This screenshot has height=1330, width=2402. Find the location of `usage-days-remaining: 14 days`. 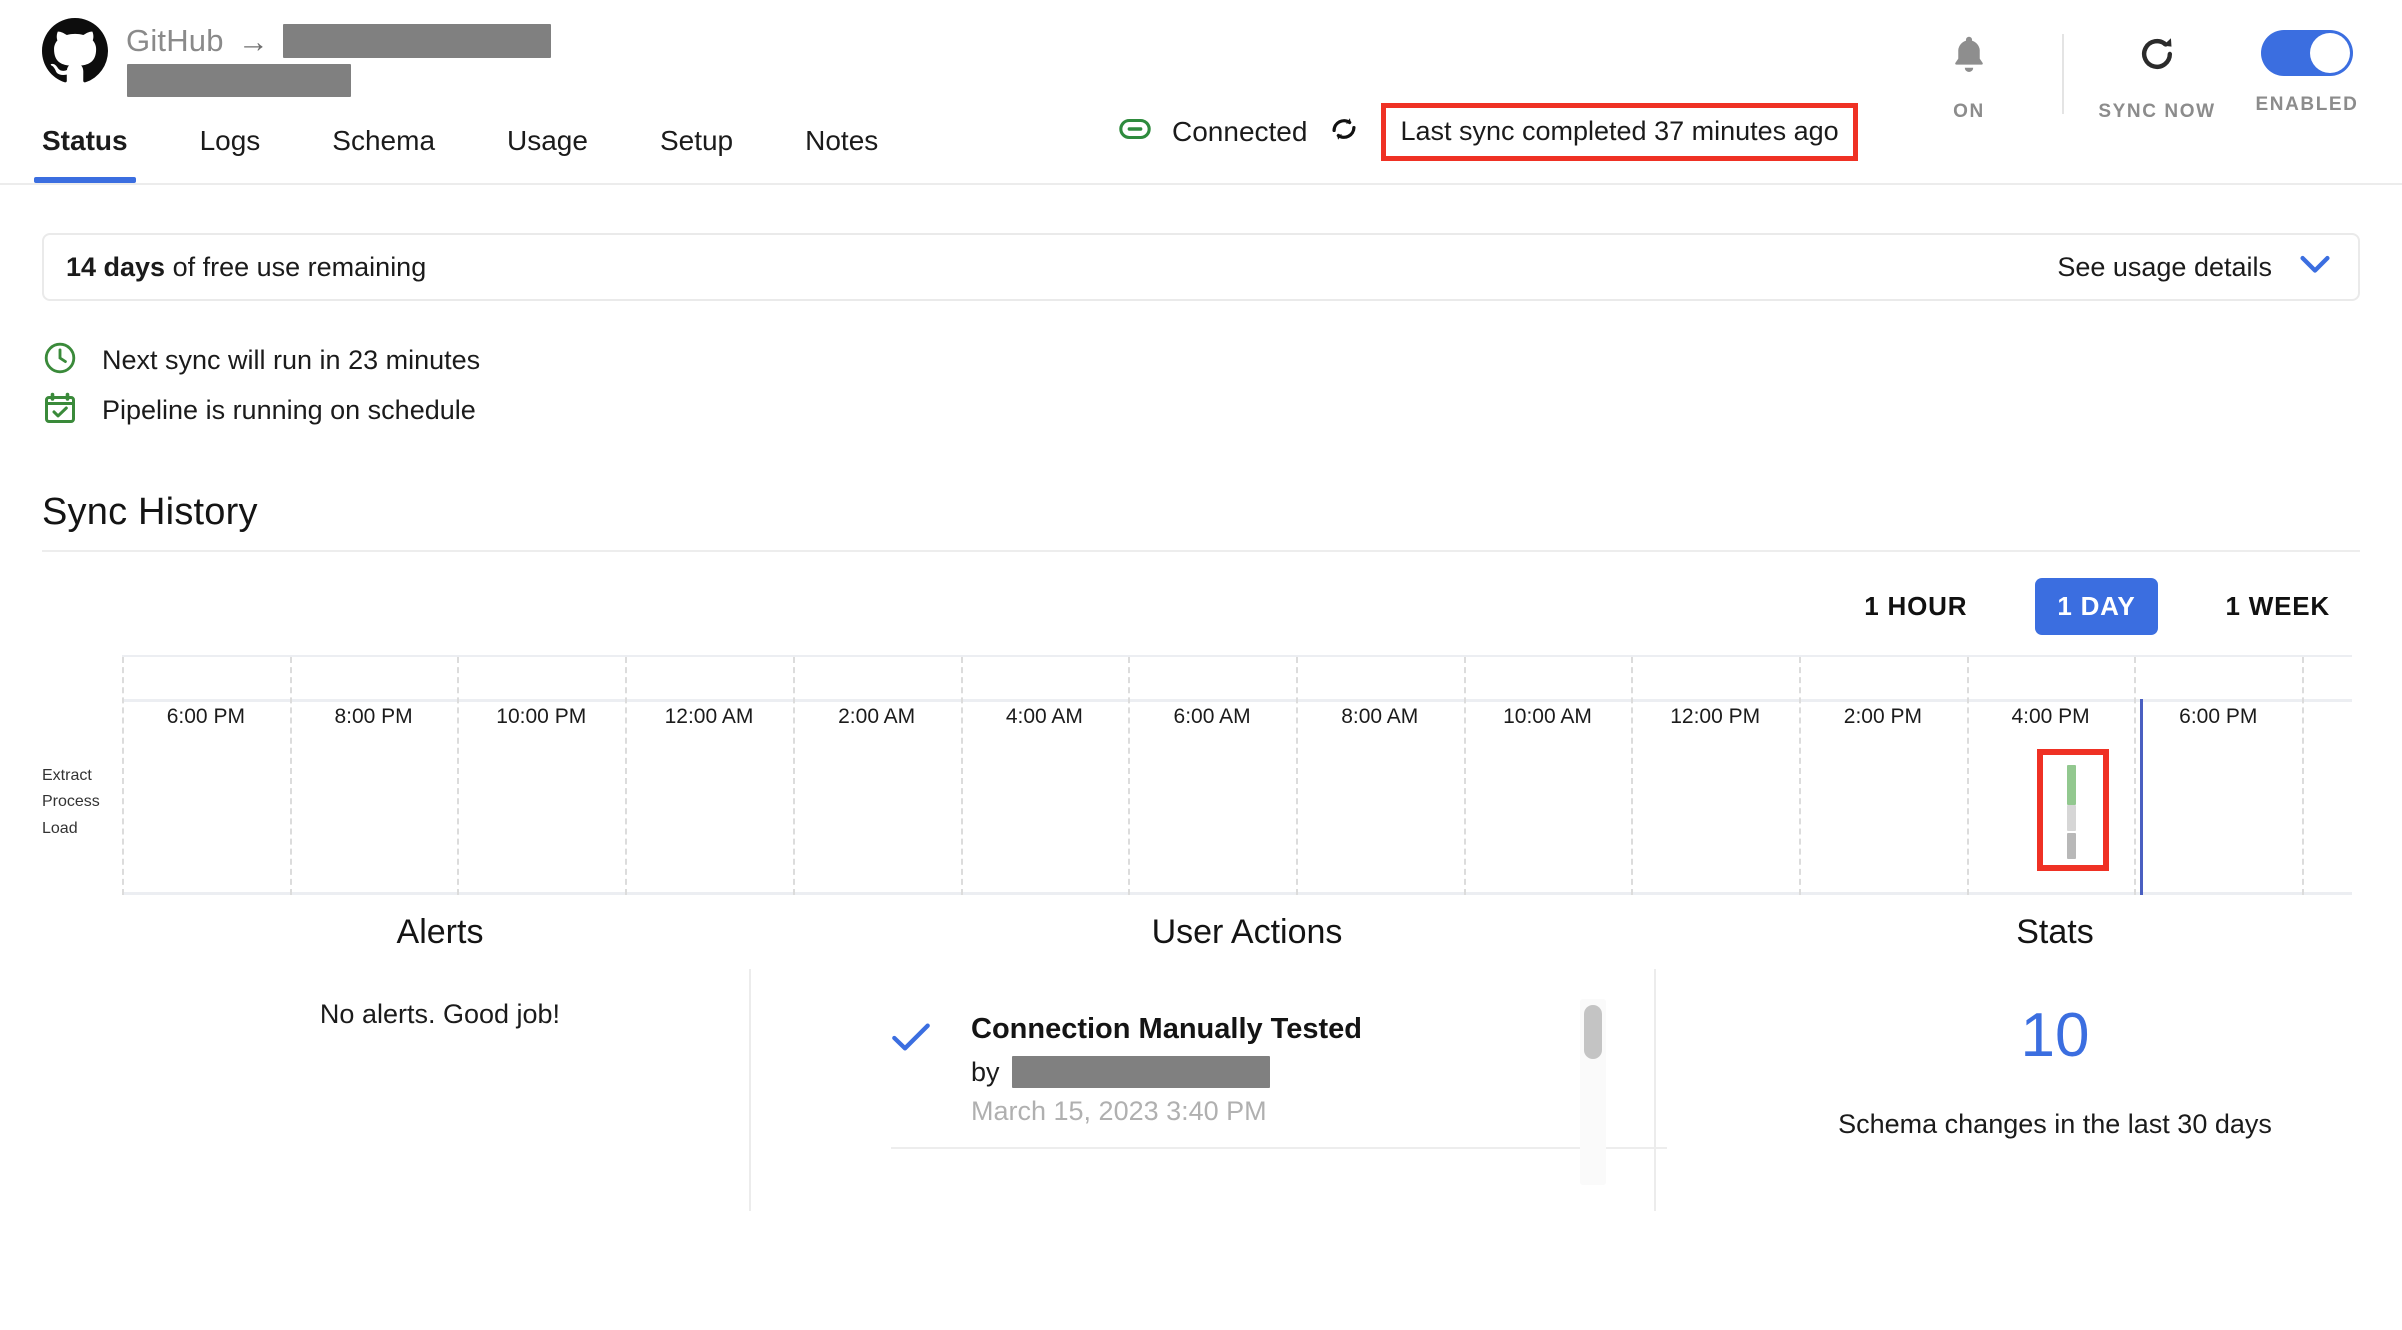

usage-days-remaining: 14 days is located at coordinates (116, 266).